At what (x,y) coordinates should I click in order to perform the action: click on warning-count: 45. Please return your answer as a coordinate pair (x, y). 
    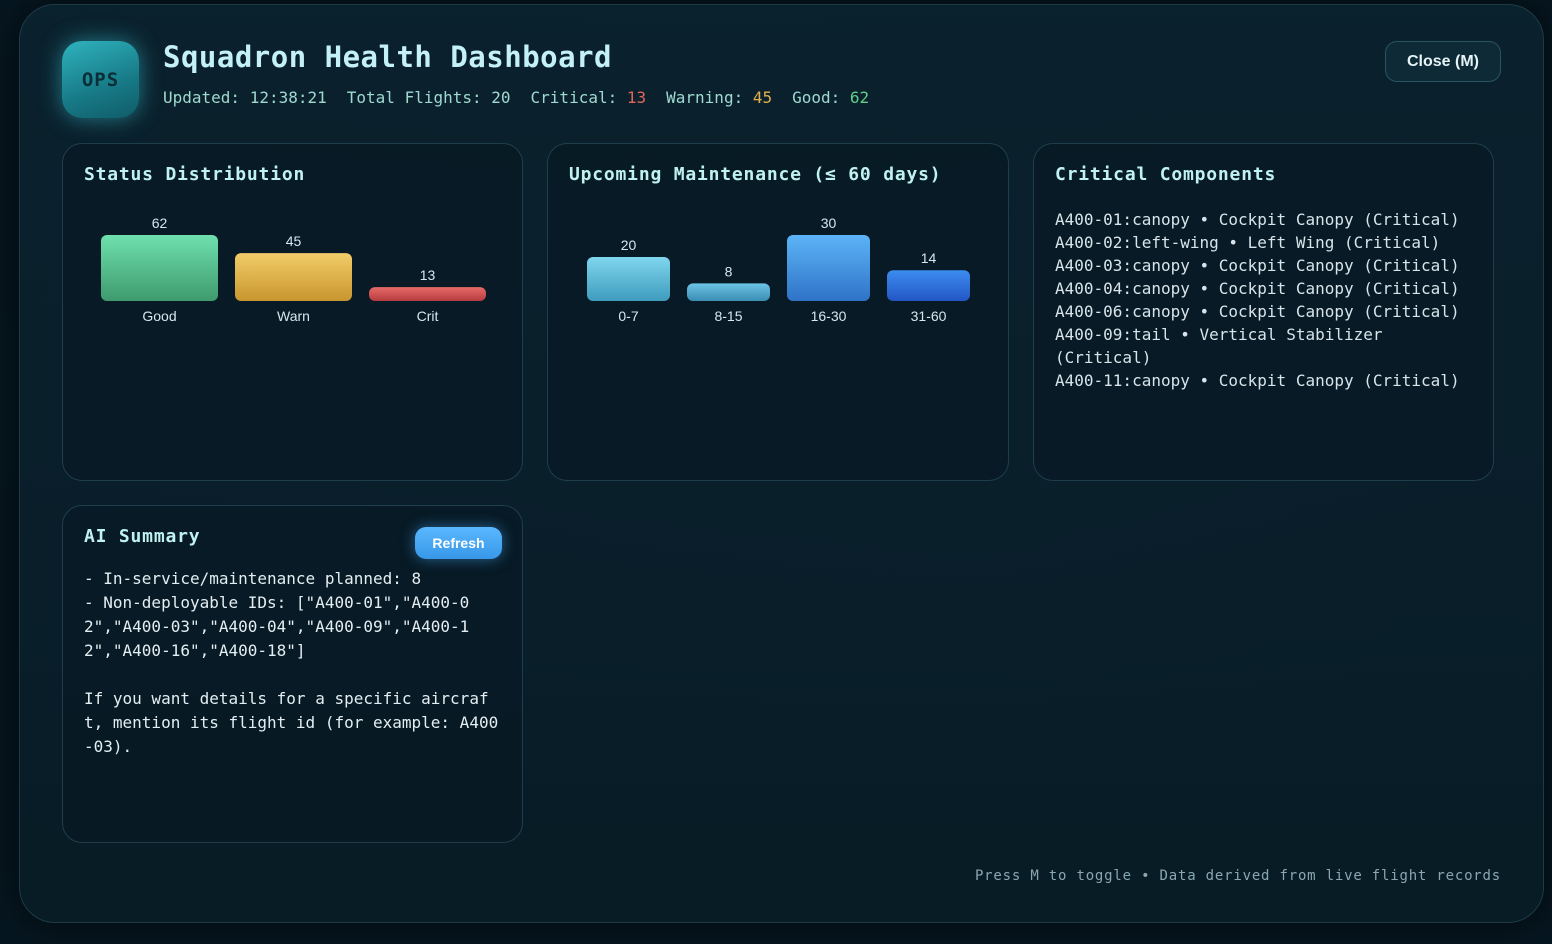
    Looking at the image, I should click on (762, 97).